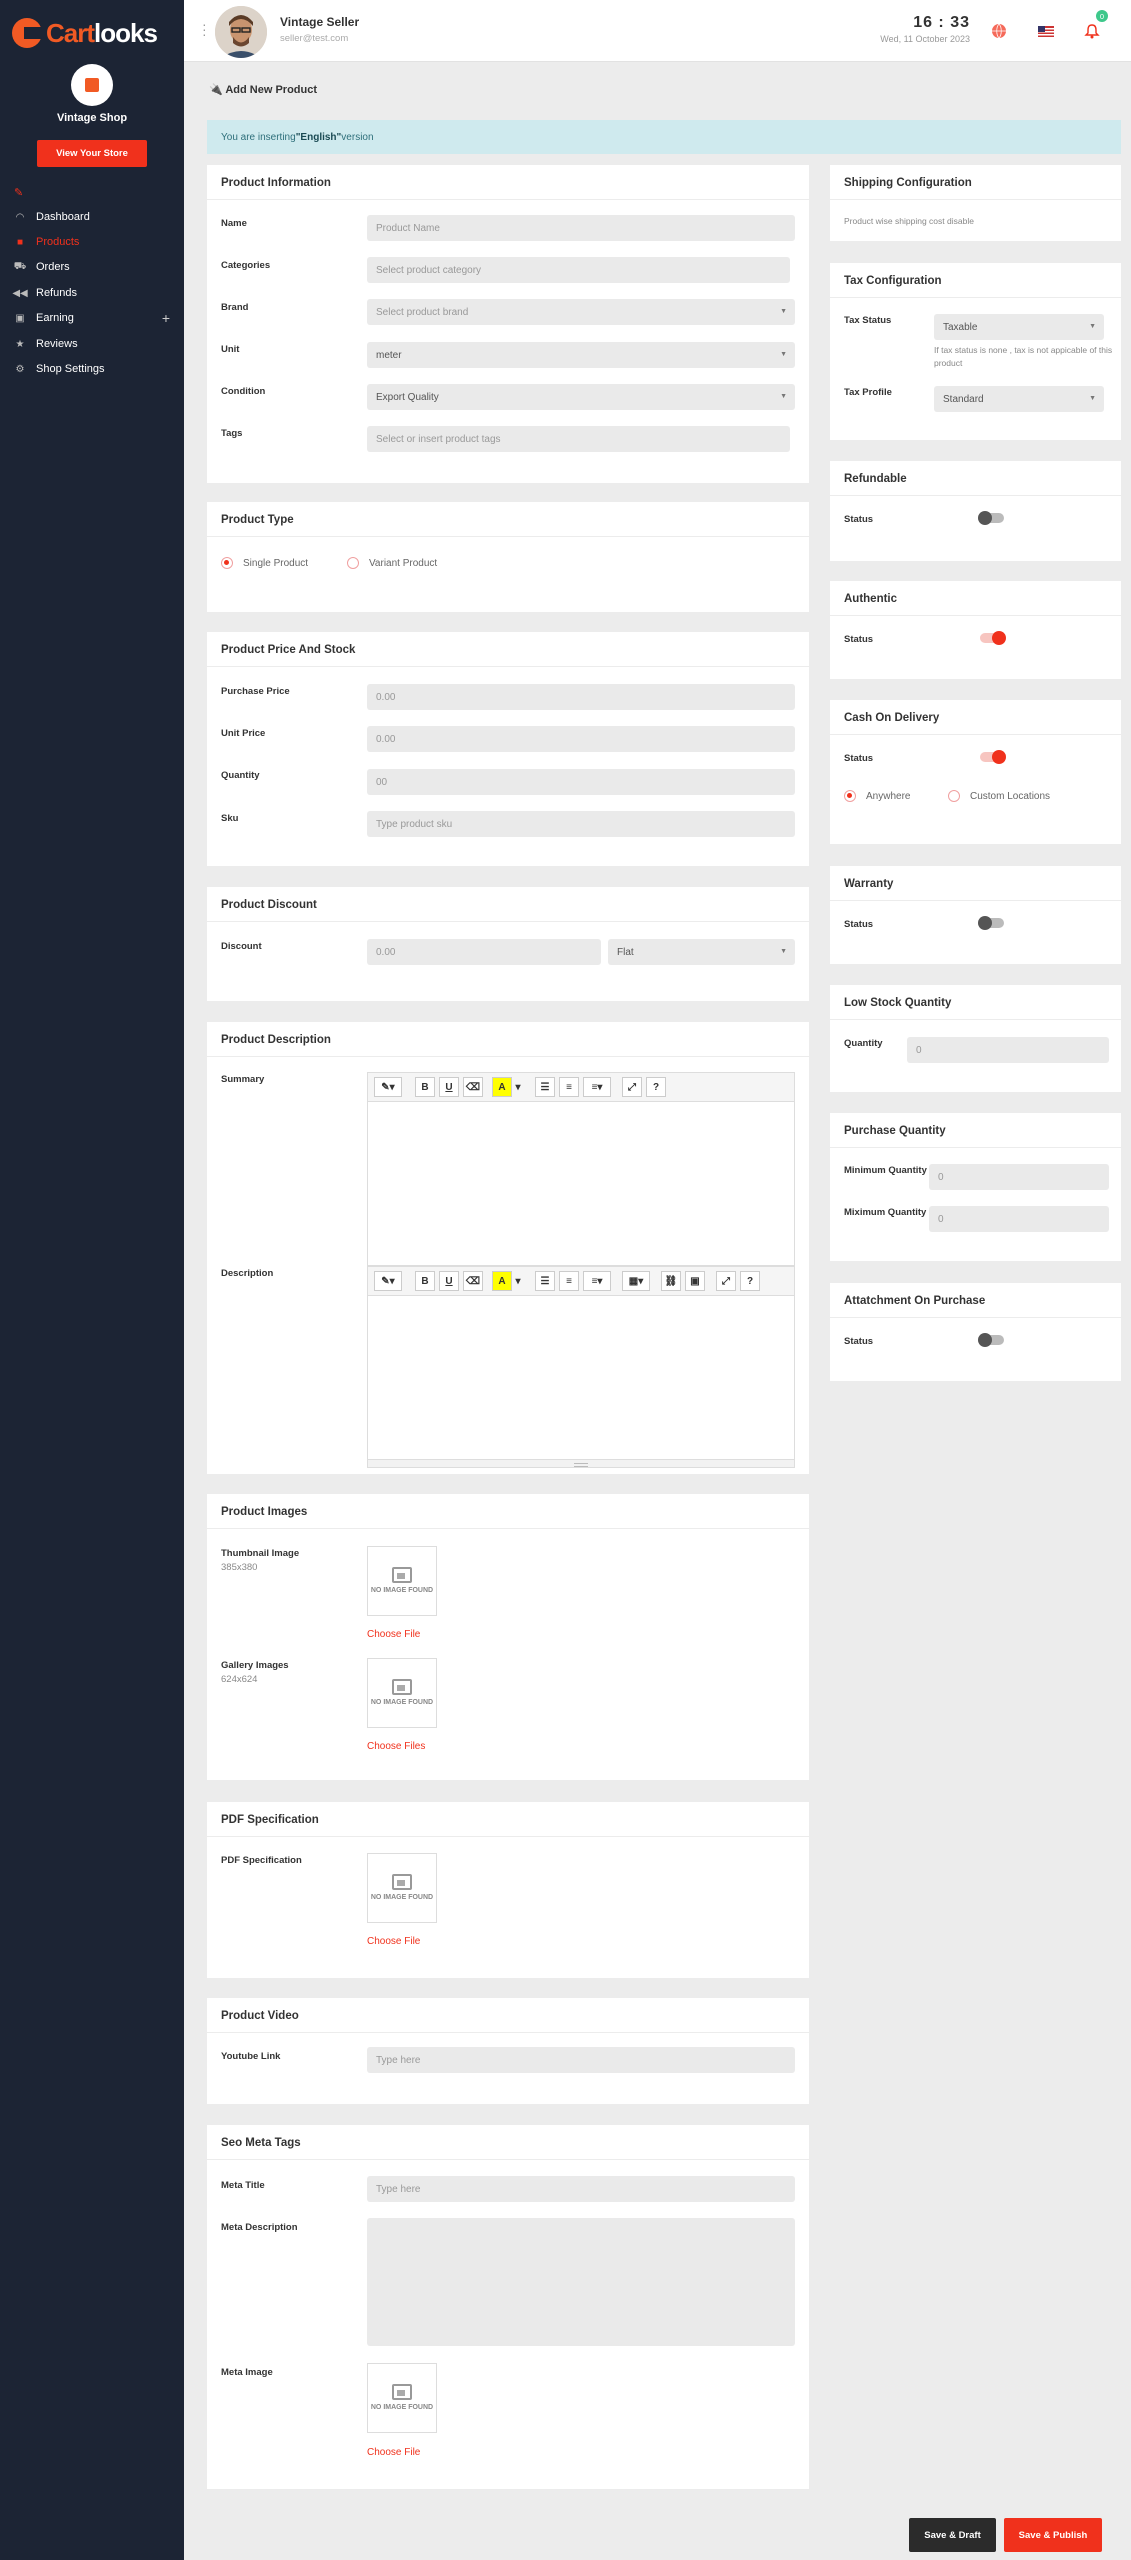 This screenshot has height=2560, width=1131. What do you see at coordinates (1008, 1050) in the screenshot?
I see `low-stock-input: 0` at bounding box center [1008, 1050].